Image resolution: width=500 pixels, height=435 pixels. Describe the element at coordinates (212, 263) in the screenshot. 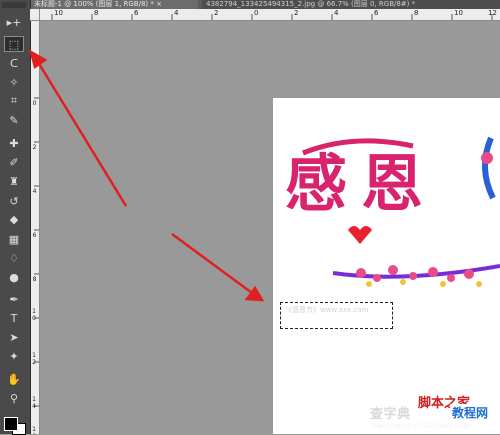

I see `annotation-arrow-selection` at that location.